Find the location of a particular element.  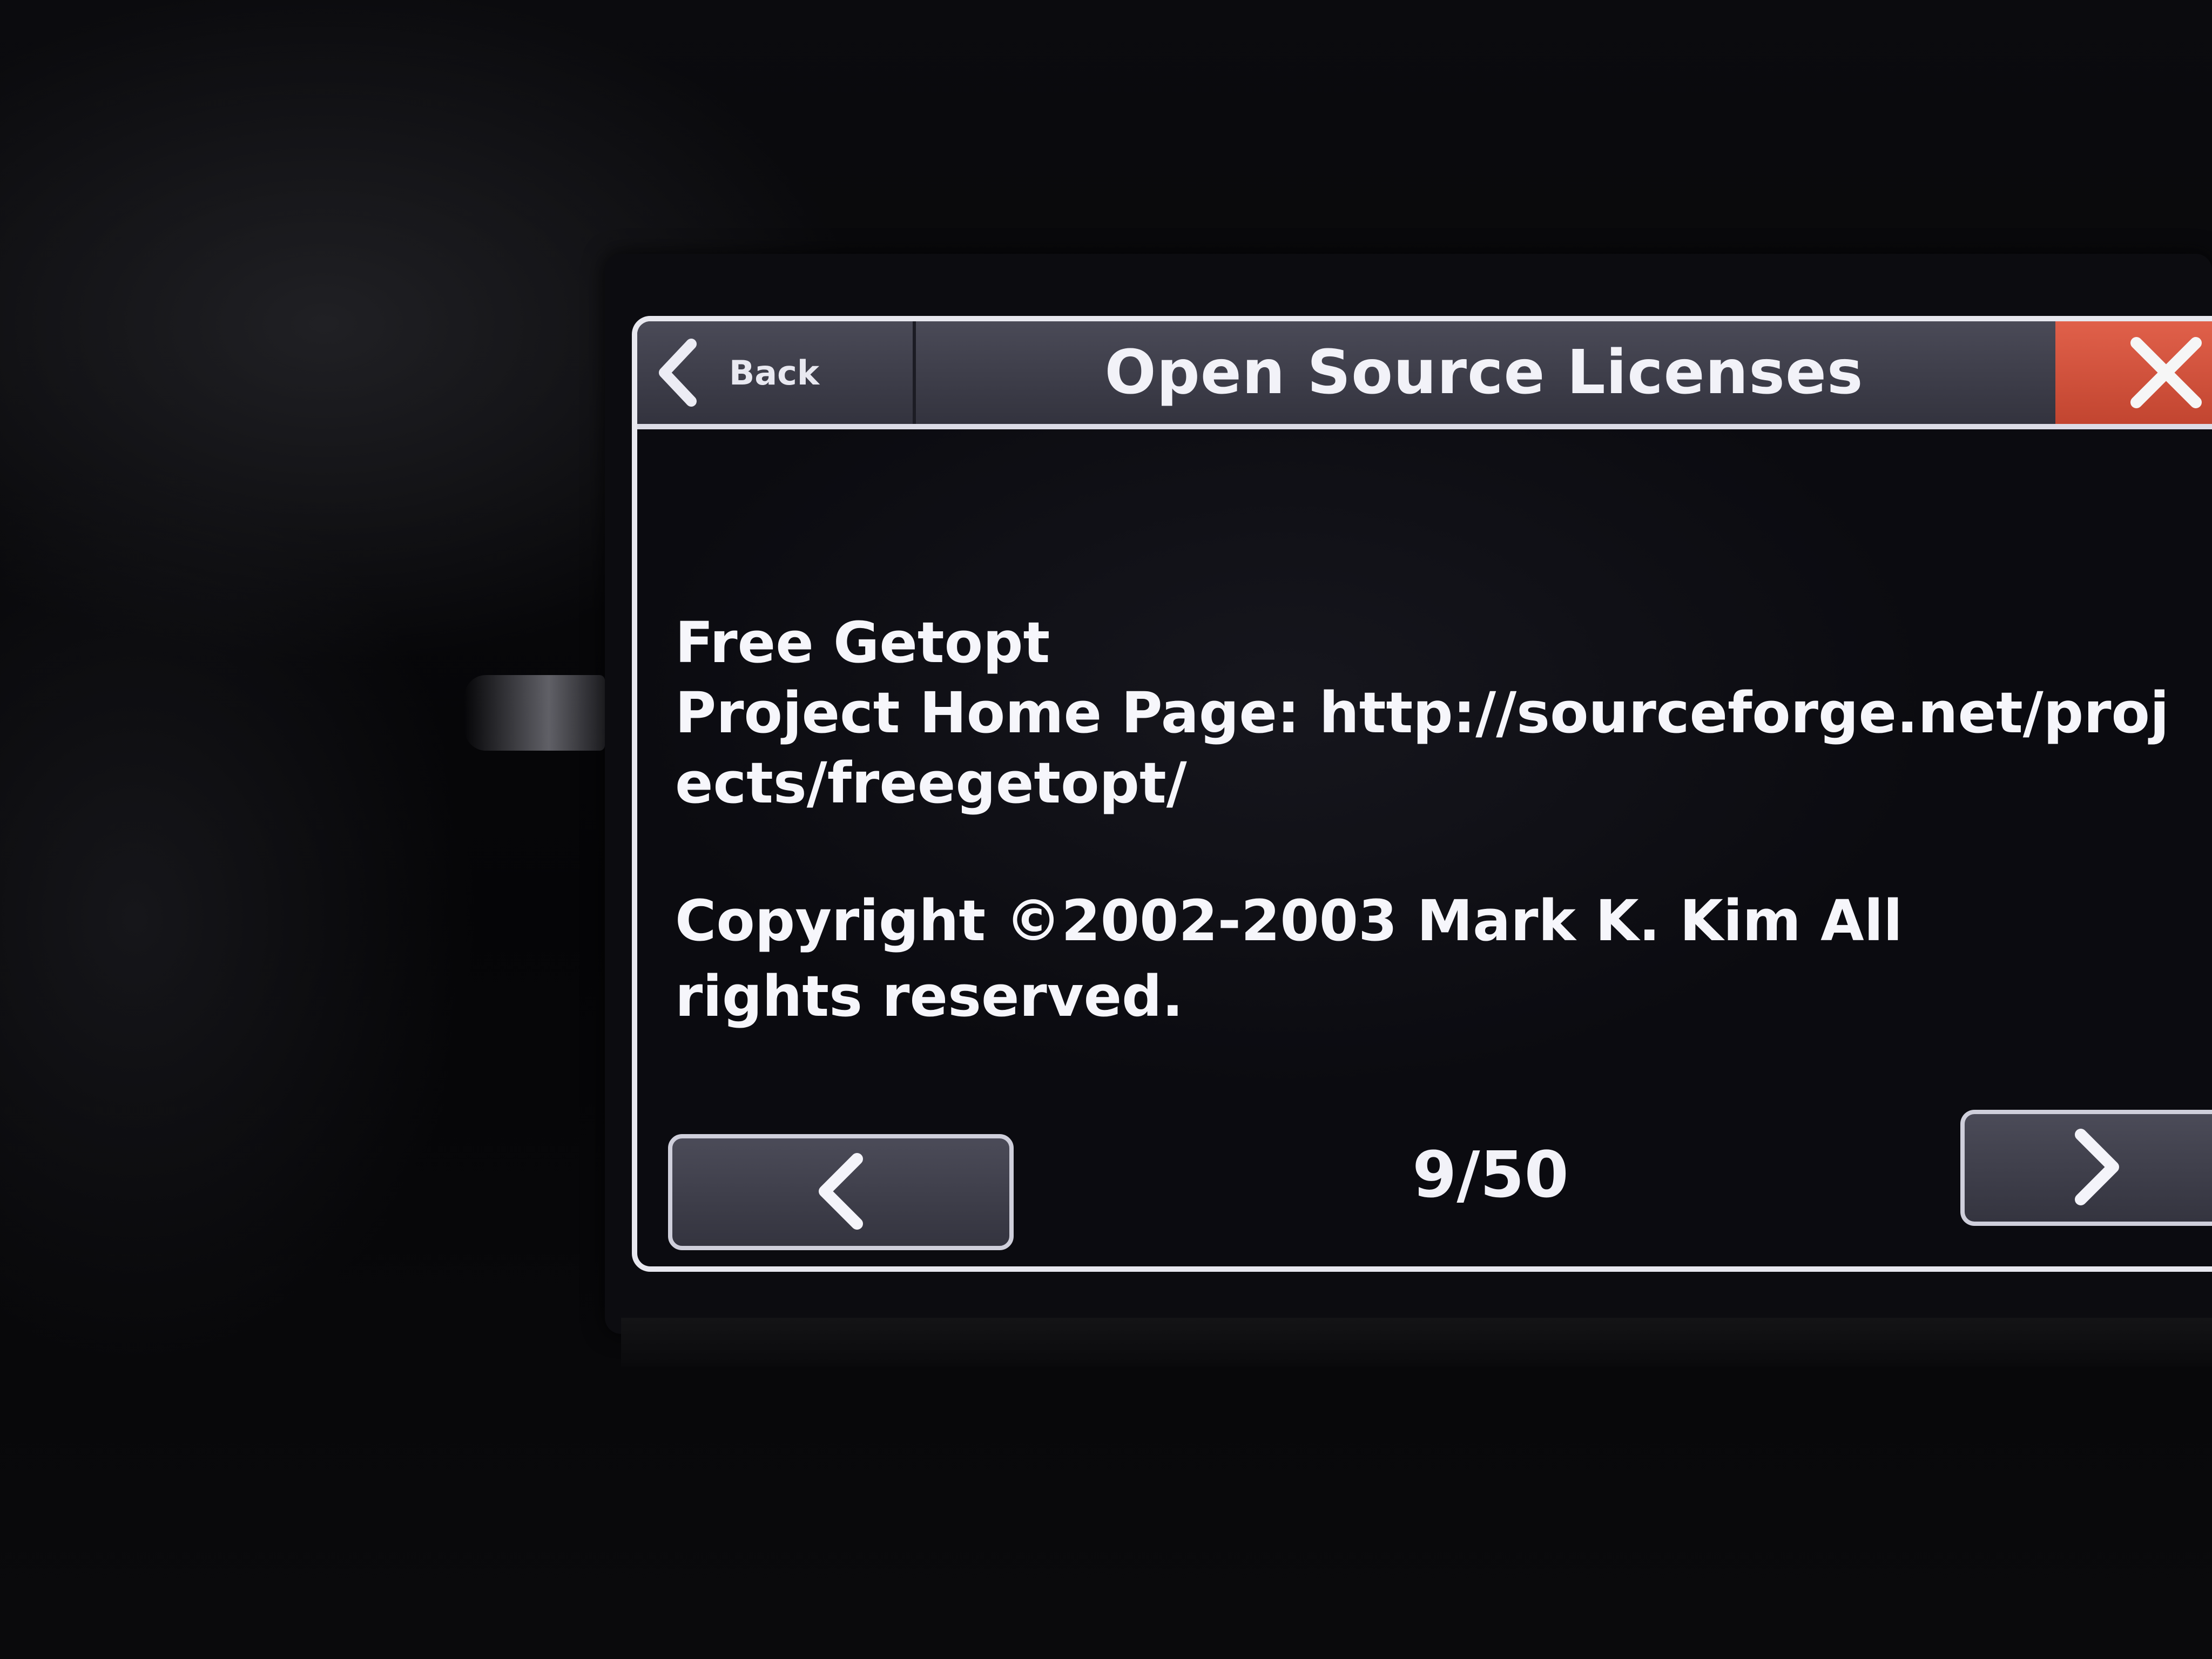

chevron-right-icon is located at coordinates (2097, 1168).